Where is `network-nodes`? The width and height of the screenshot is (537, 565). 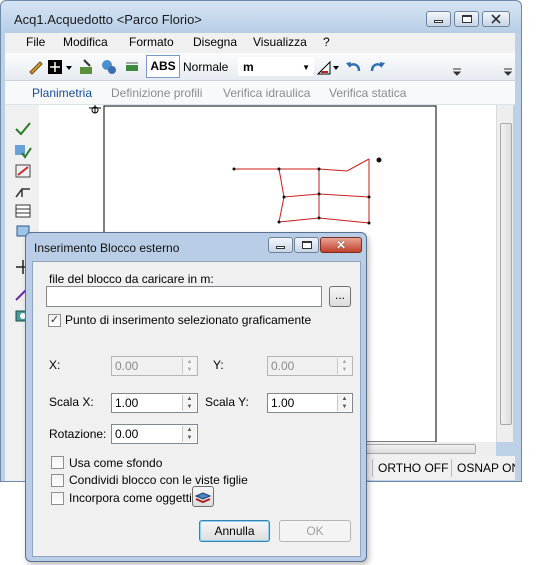 network-nodes is located at coordinates (307, 191).